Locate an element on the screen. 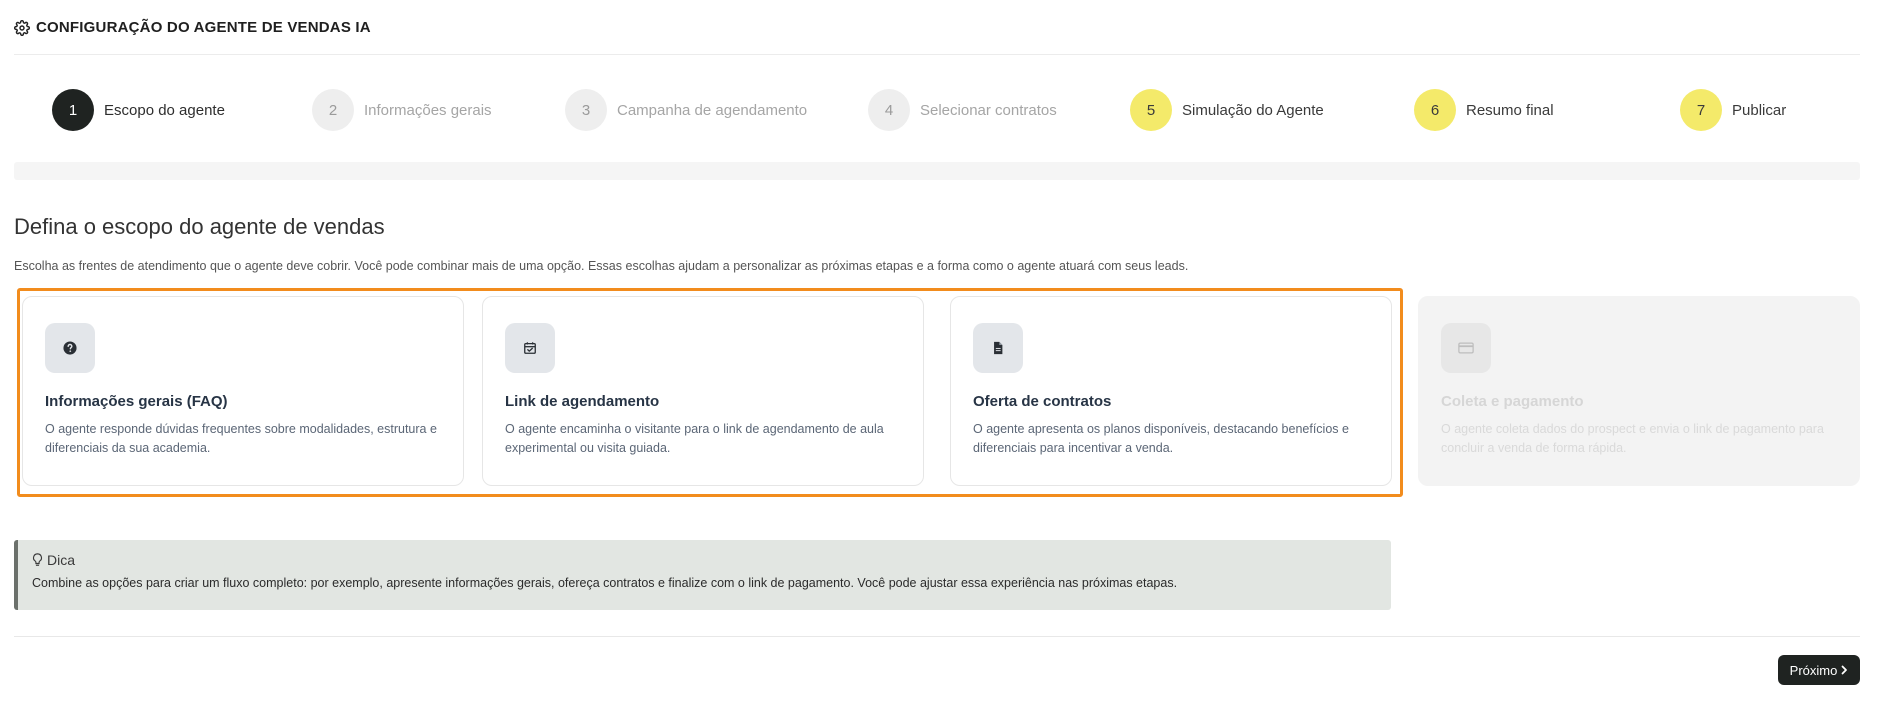  question-circle-icon is located at coordinates (70, 348).